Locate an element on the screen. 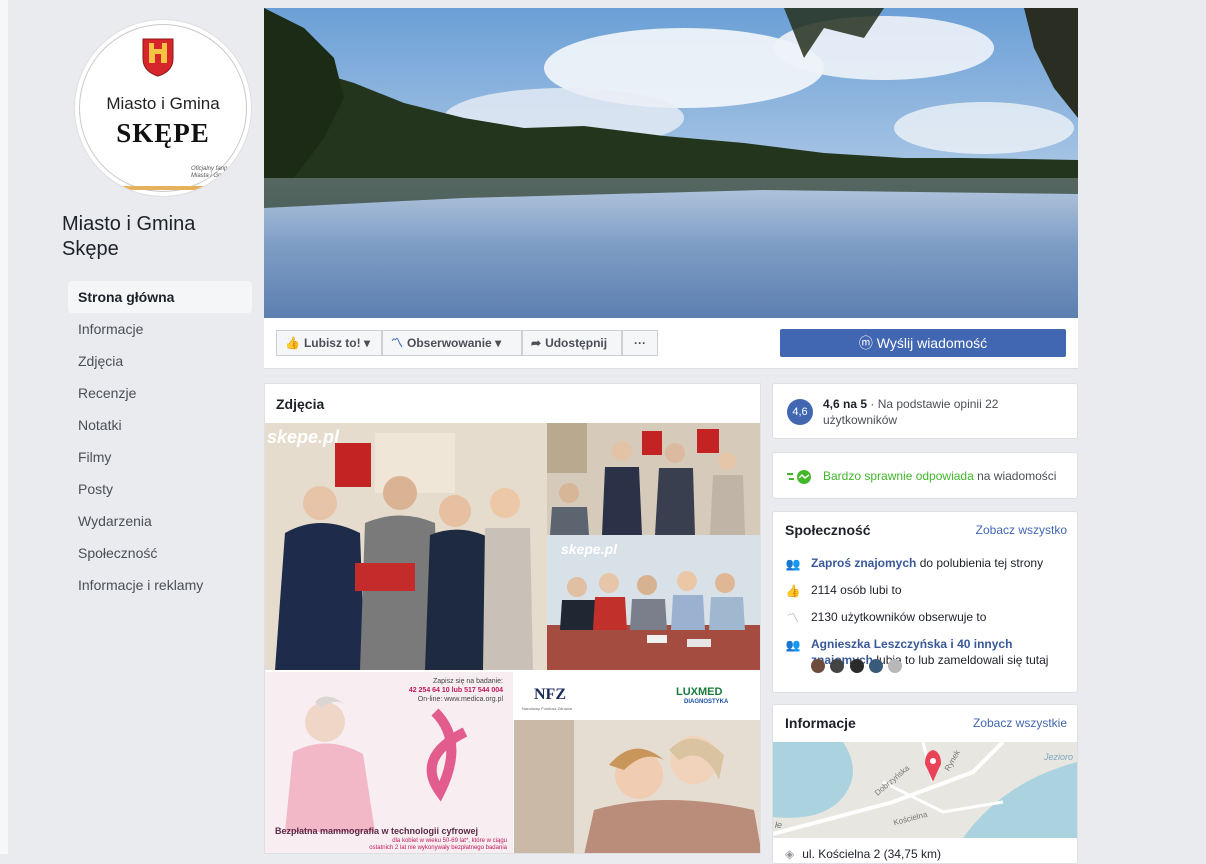 The width and height of the screenshot is (1206, 864). info-title: Informacje is located at coordinates (820, 723).